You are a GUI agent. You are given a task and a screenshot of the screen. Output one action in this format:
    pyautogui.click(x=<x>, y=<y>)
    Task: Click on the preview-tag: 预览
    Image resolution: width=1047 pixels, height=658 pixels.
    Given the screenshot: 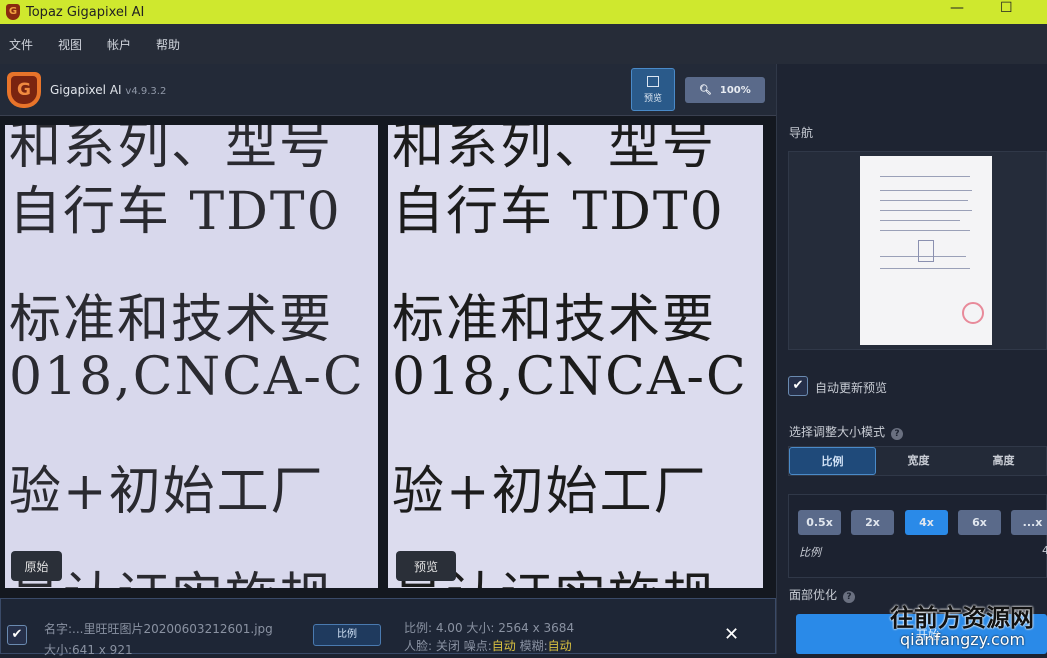 What is the action you would take?
    pyautogui.click(x=426, y=566)
    